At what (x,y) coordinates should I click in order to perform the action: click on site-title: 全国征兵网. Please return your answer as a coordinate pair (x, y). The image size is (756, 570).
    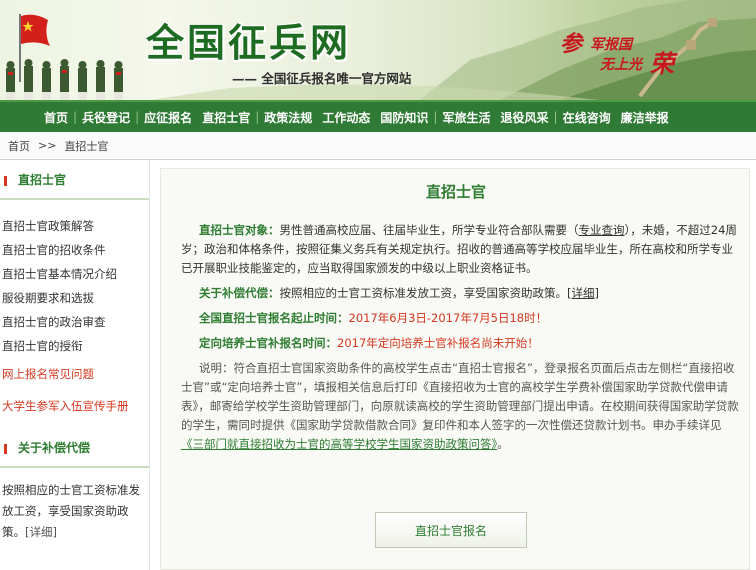
    Looking at the image, I should click on (249, 42).